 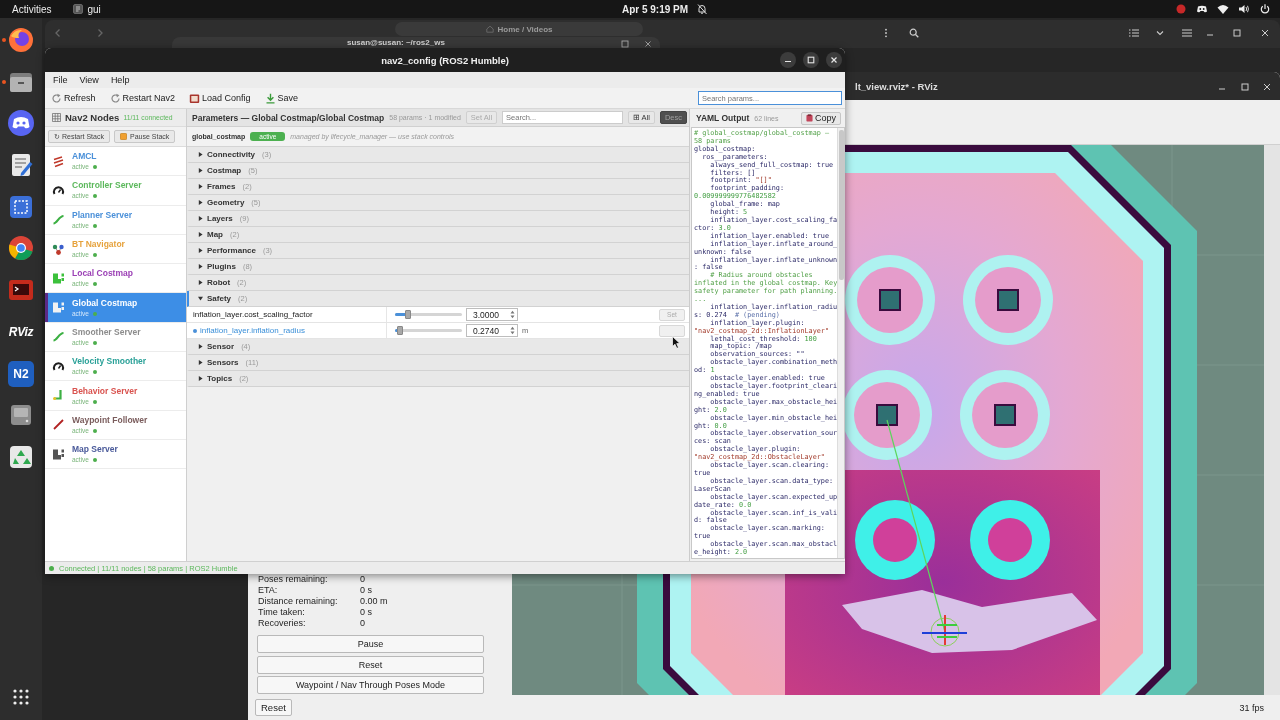 What do you see at coordinates (21, 123) in the screenshot?
I see `chat-app-icon` at bounding box center [21, 123].